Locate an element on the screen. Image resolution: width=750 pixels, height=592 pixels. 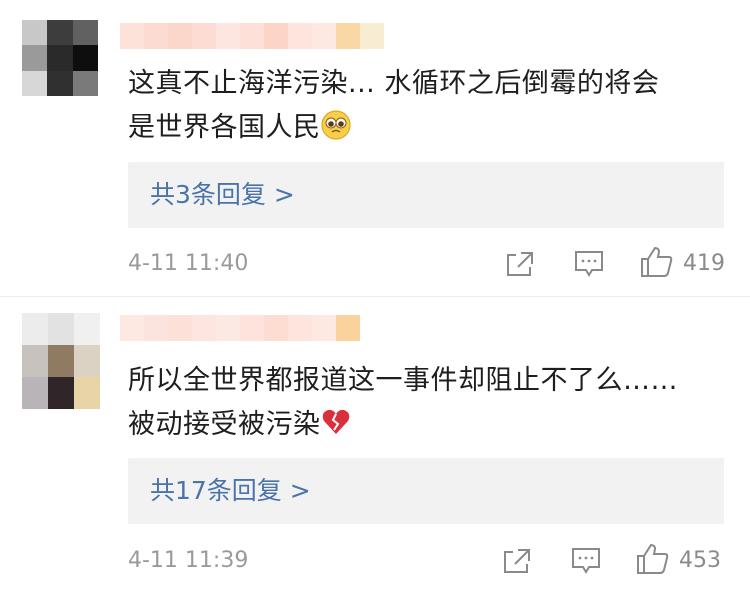
view-replies-link: 共17条回复 > is located at coordinates (230, 491).